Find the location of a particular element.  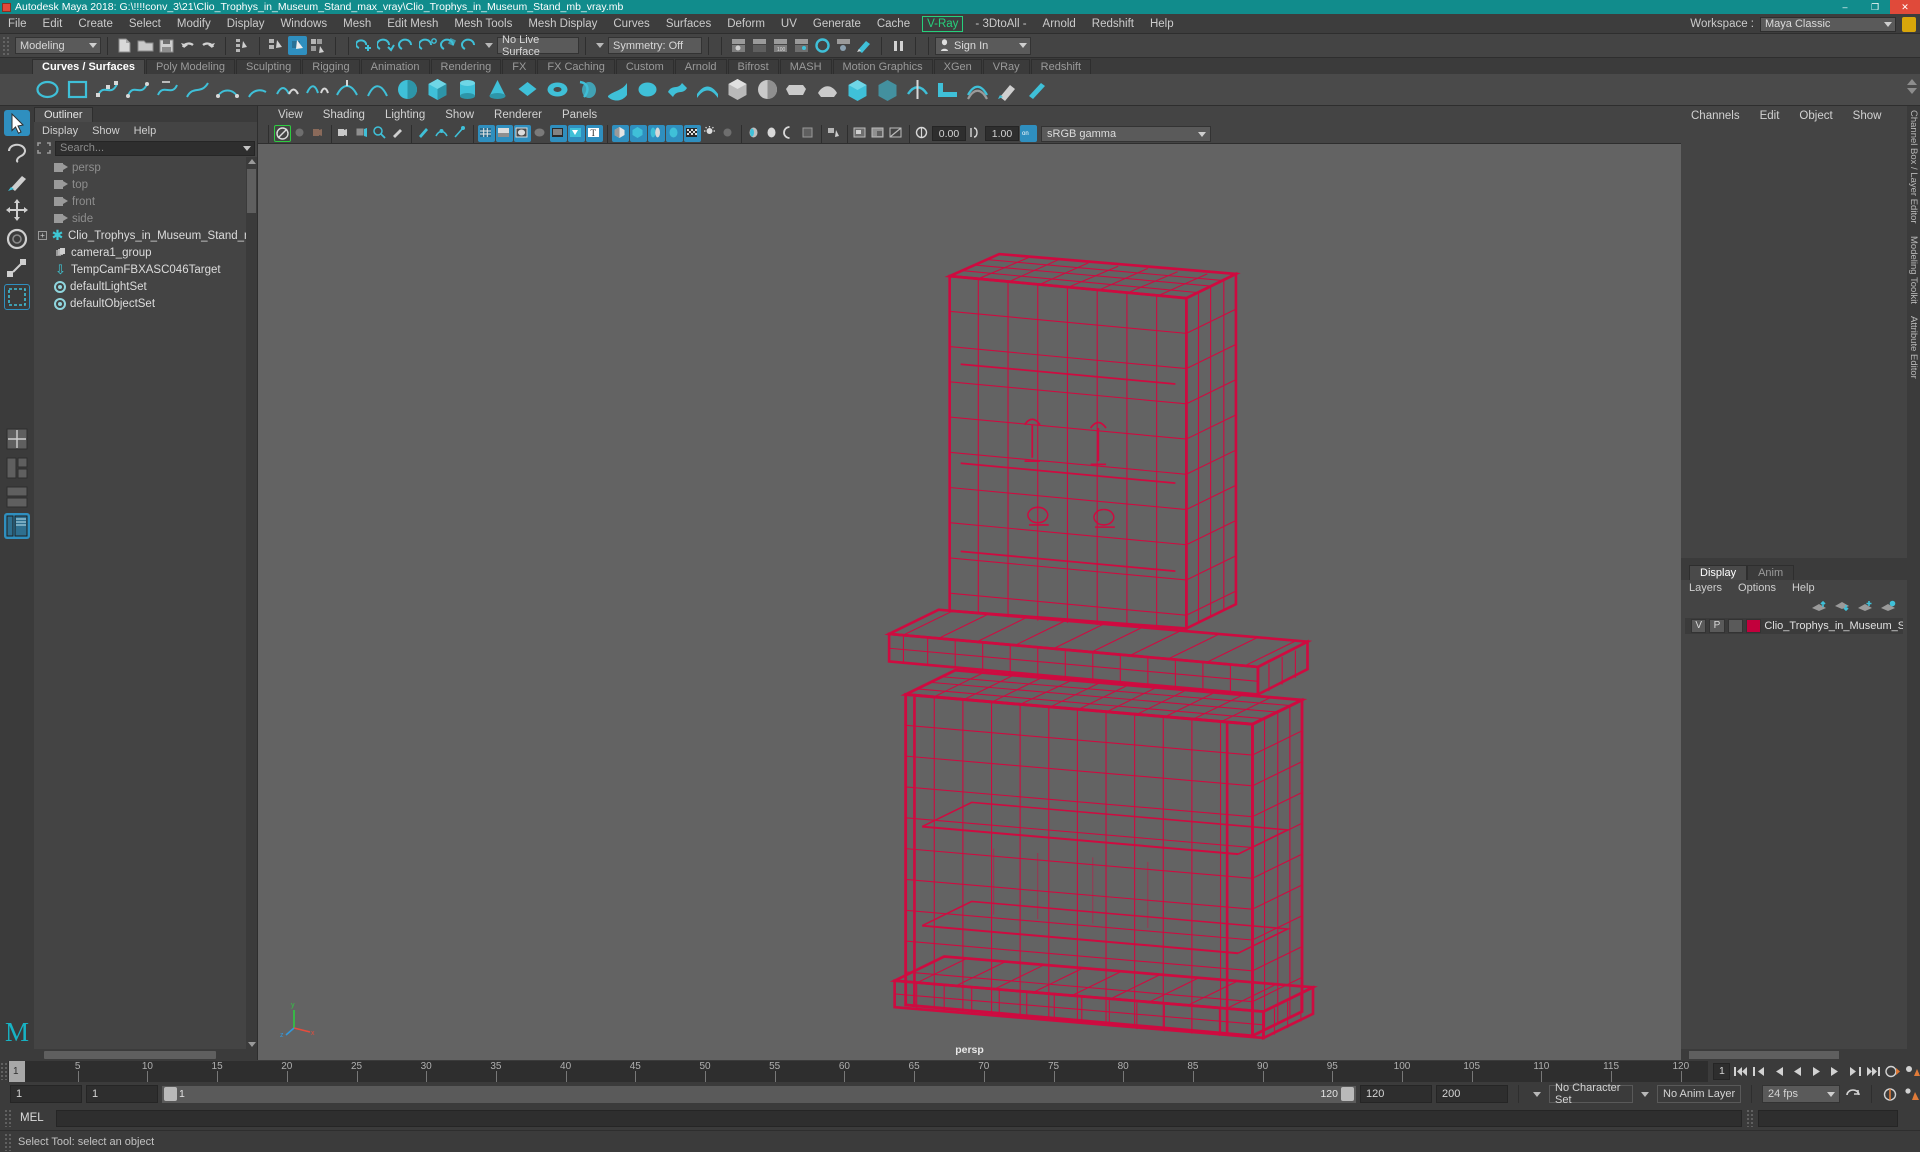

menu-item-mesh-display: Mesh Display is located at coordinates (562, 24).